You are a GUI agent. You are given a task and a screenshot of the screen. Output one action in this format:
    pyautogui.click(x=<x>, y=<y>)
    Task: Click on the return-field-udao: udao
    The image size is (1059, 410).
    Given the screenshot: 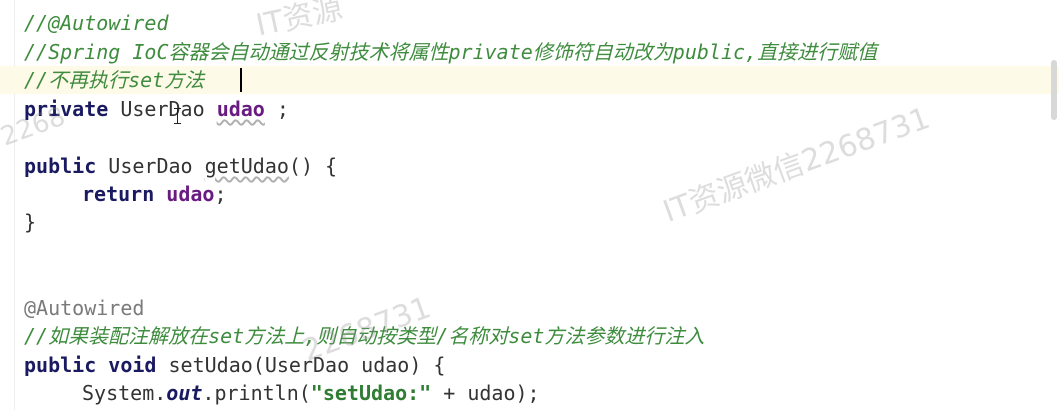 What is the action you would take?
    pyautogui.click(x=190, y=194)
    